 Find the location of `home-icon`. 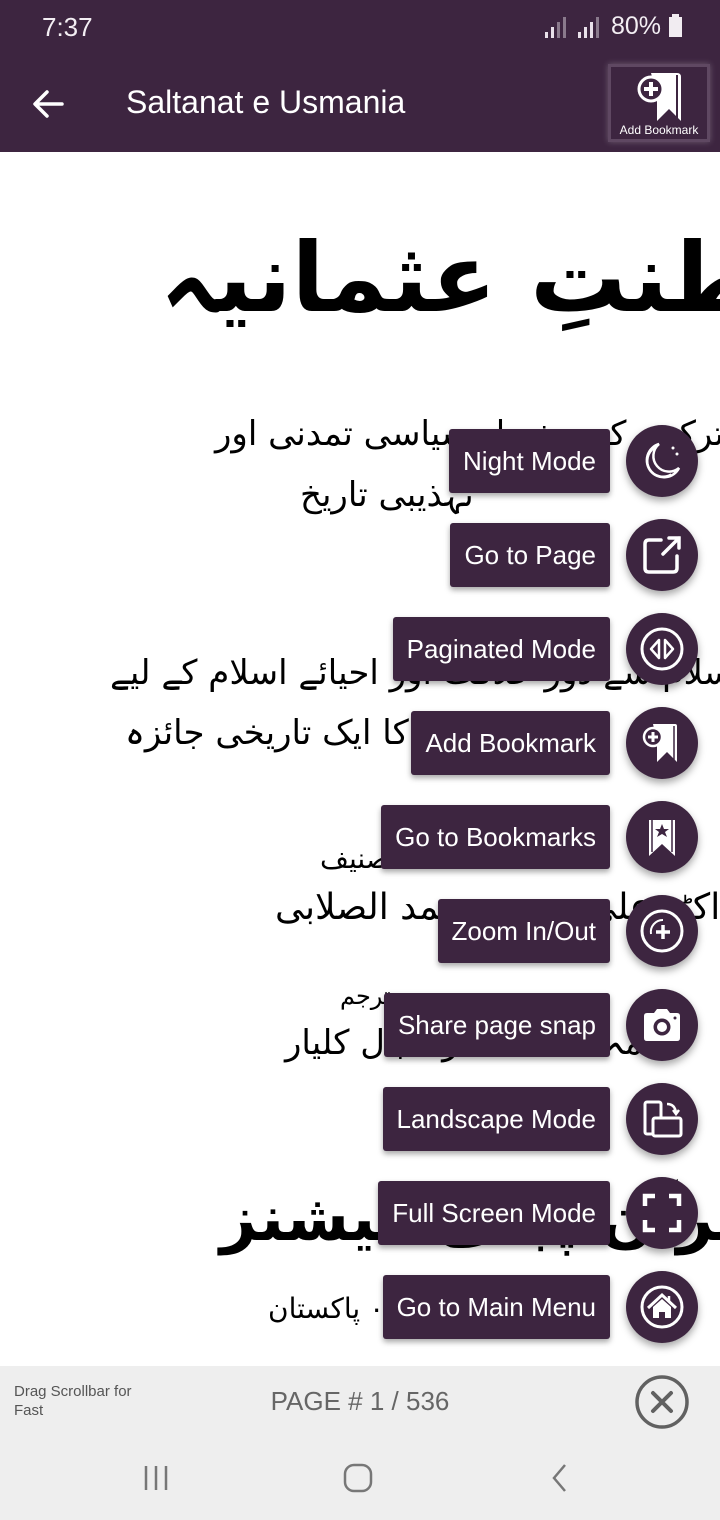

home-icon is located at coordinates (662, 1307).